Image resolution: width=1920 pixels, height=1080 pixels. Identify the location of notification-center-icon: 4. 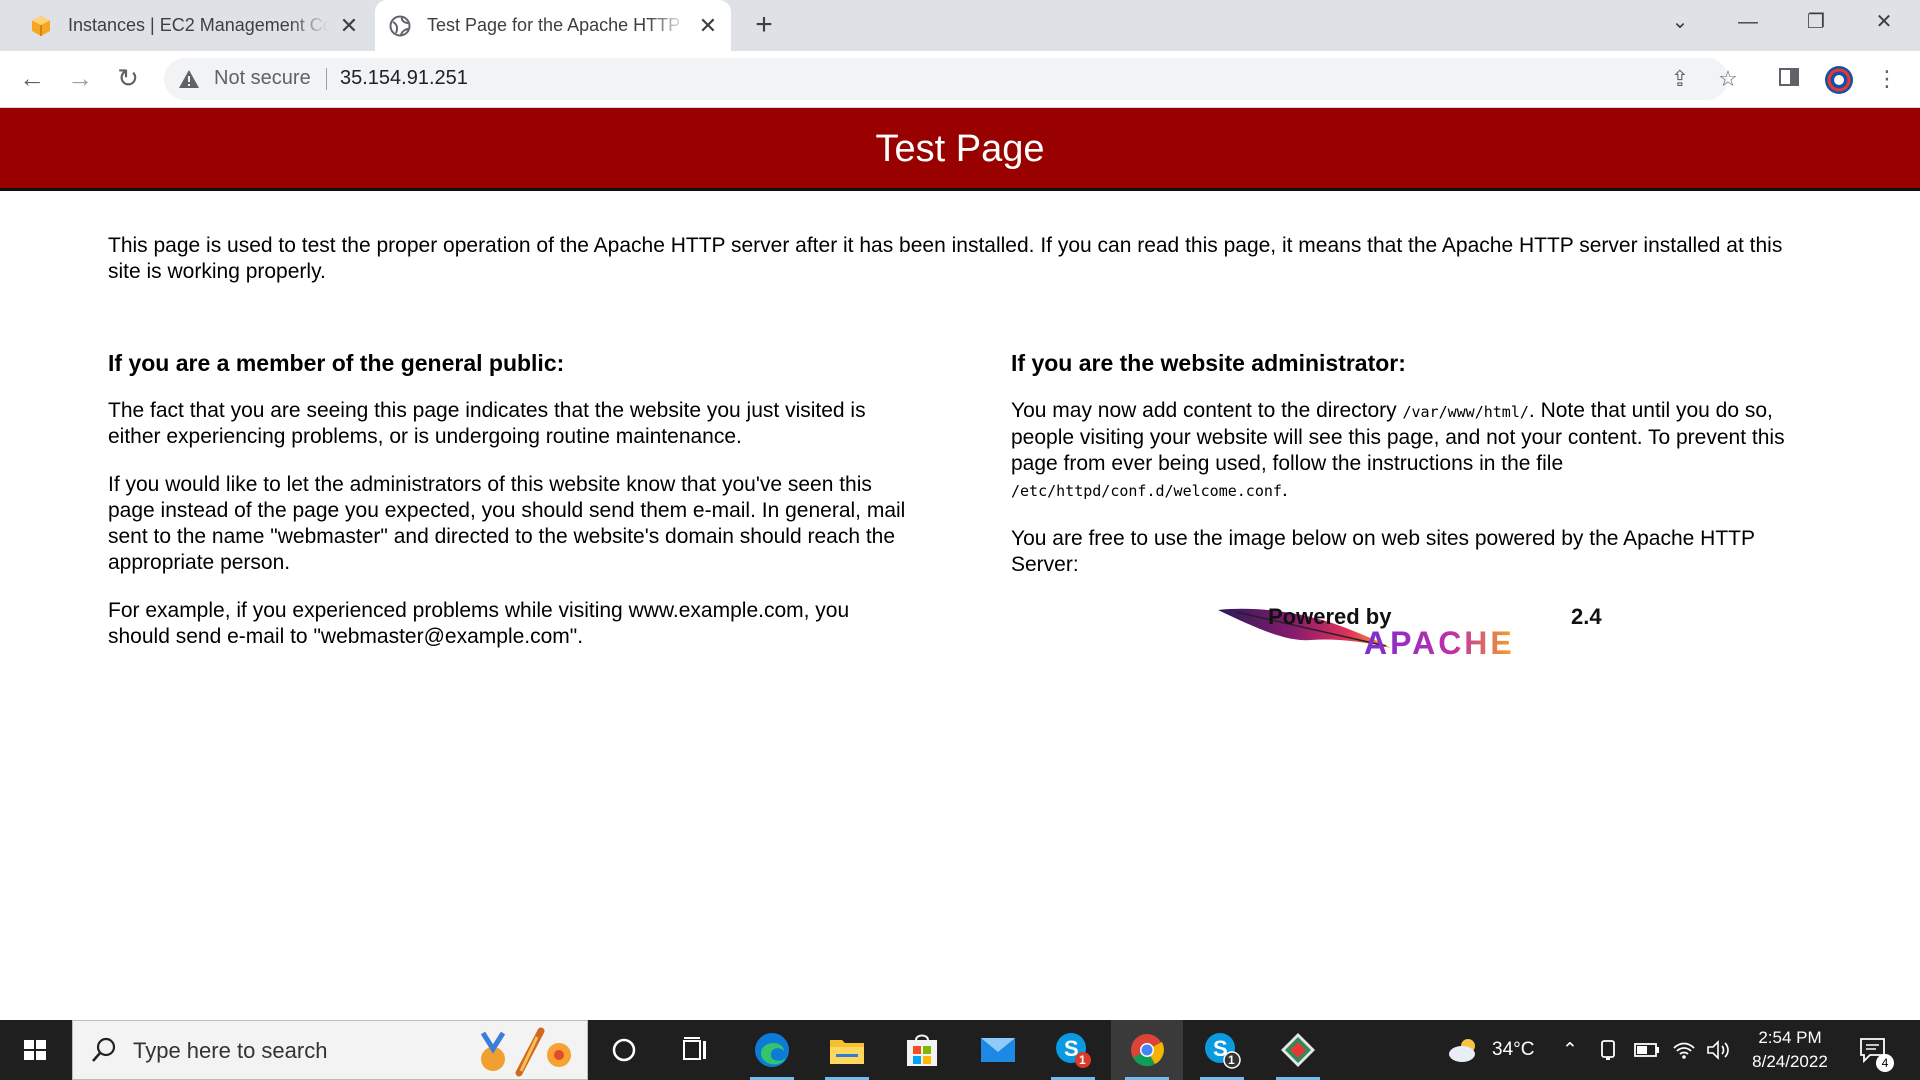
(1876, 1050).